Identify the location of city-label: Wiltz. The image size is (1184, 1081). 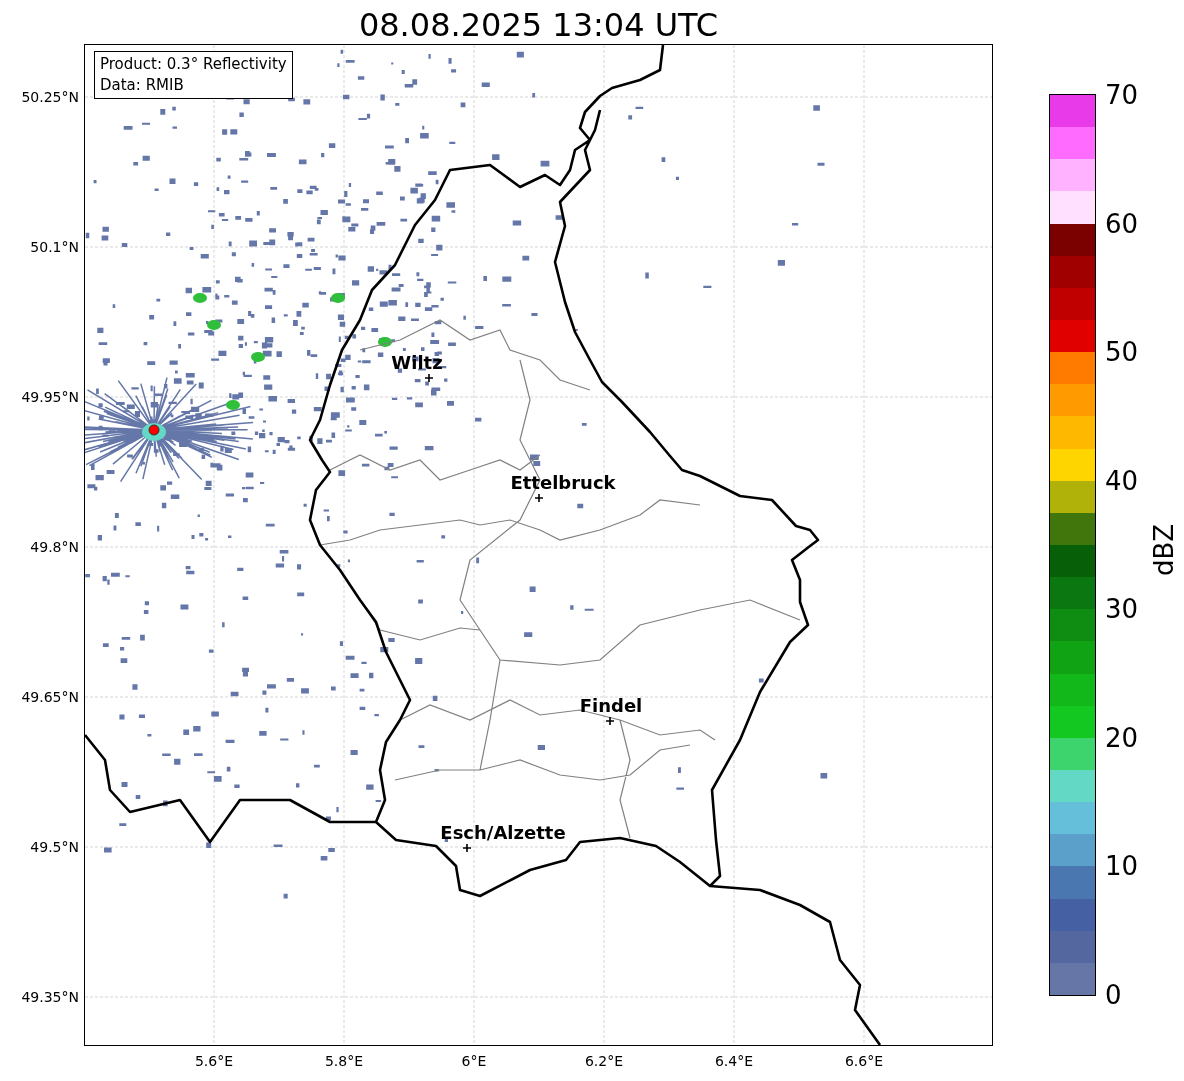
(417, 363).